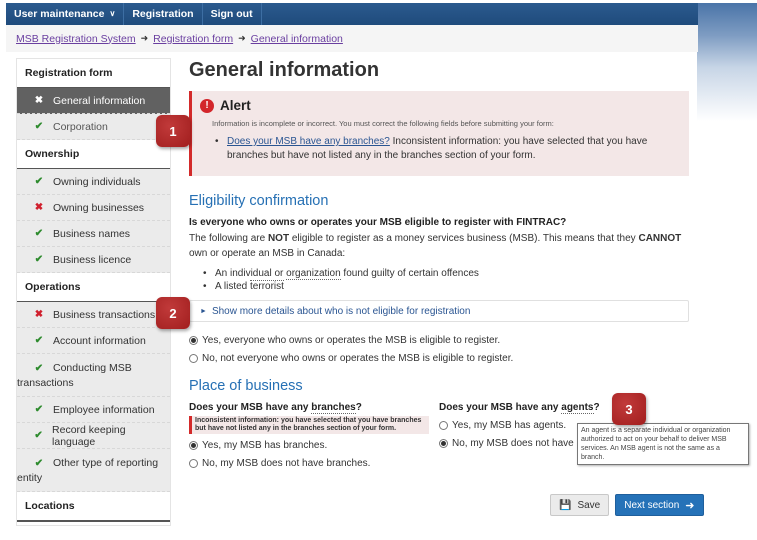  Describe the element at coordinates (333, 408) in the screenshot. I see `definition-term-branches: branches` at that location.